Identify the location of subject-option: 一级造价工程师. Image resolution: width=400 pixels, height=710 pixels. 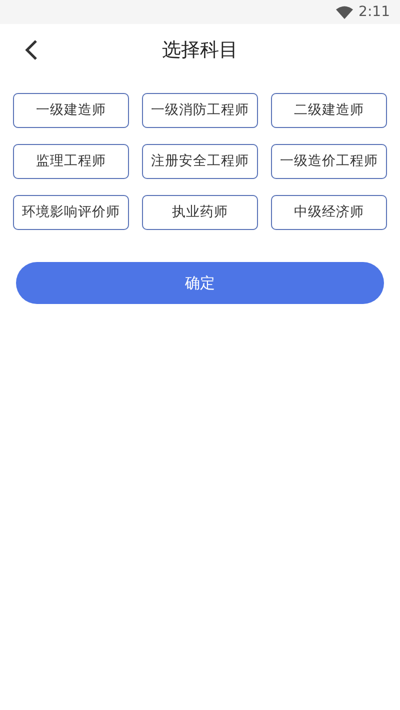
(329, 161).